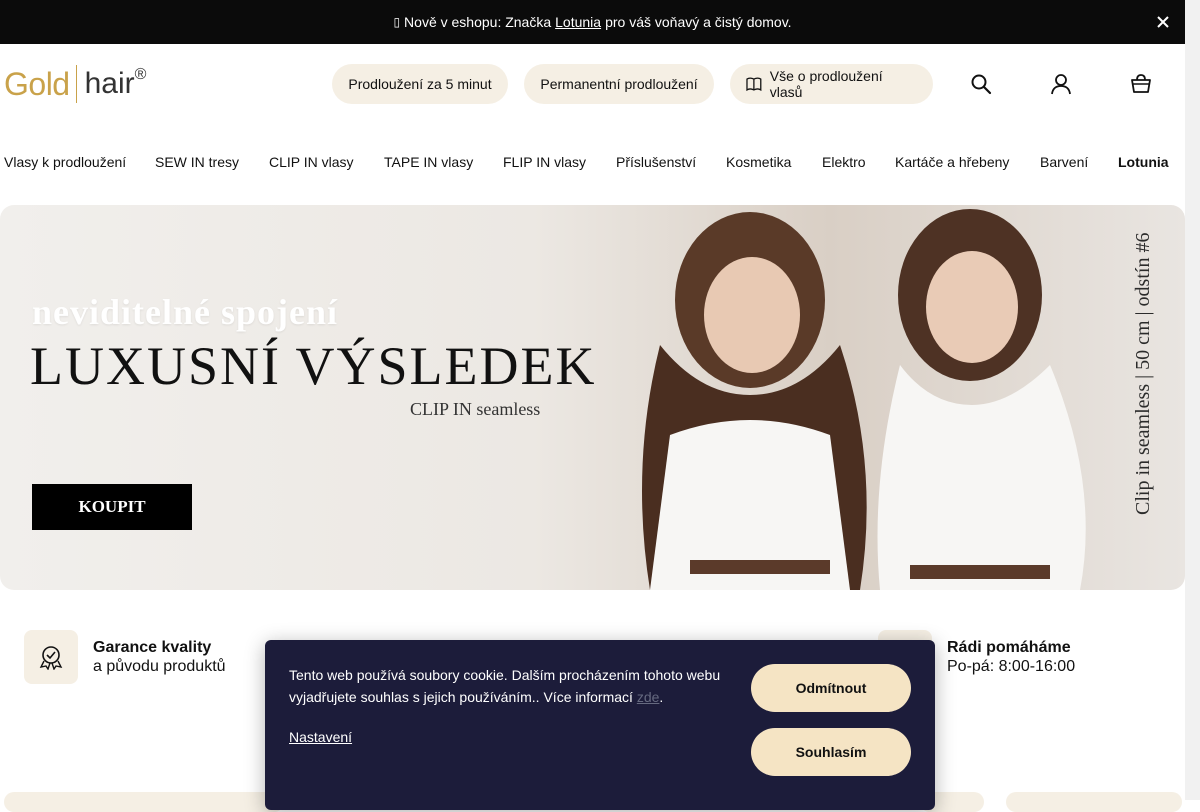 Image resolution: width=1200 pixels, height=812 pixels. Describe the element at coordinates (112, 507) in the screenshot. I see `buy-button: KOUPIT` at that location.